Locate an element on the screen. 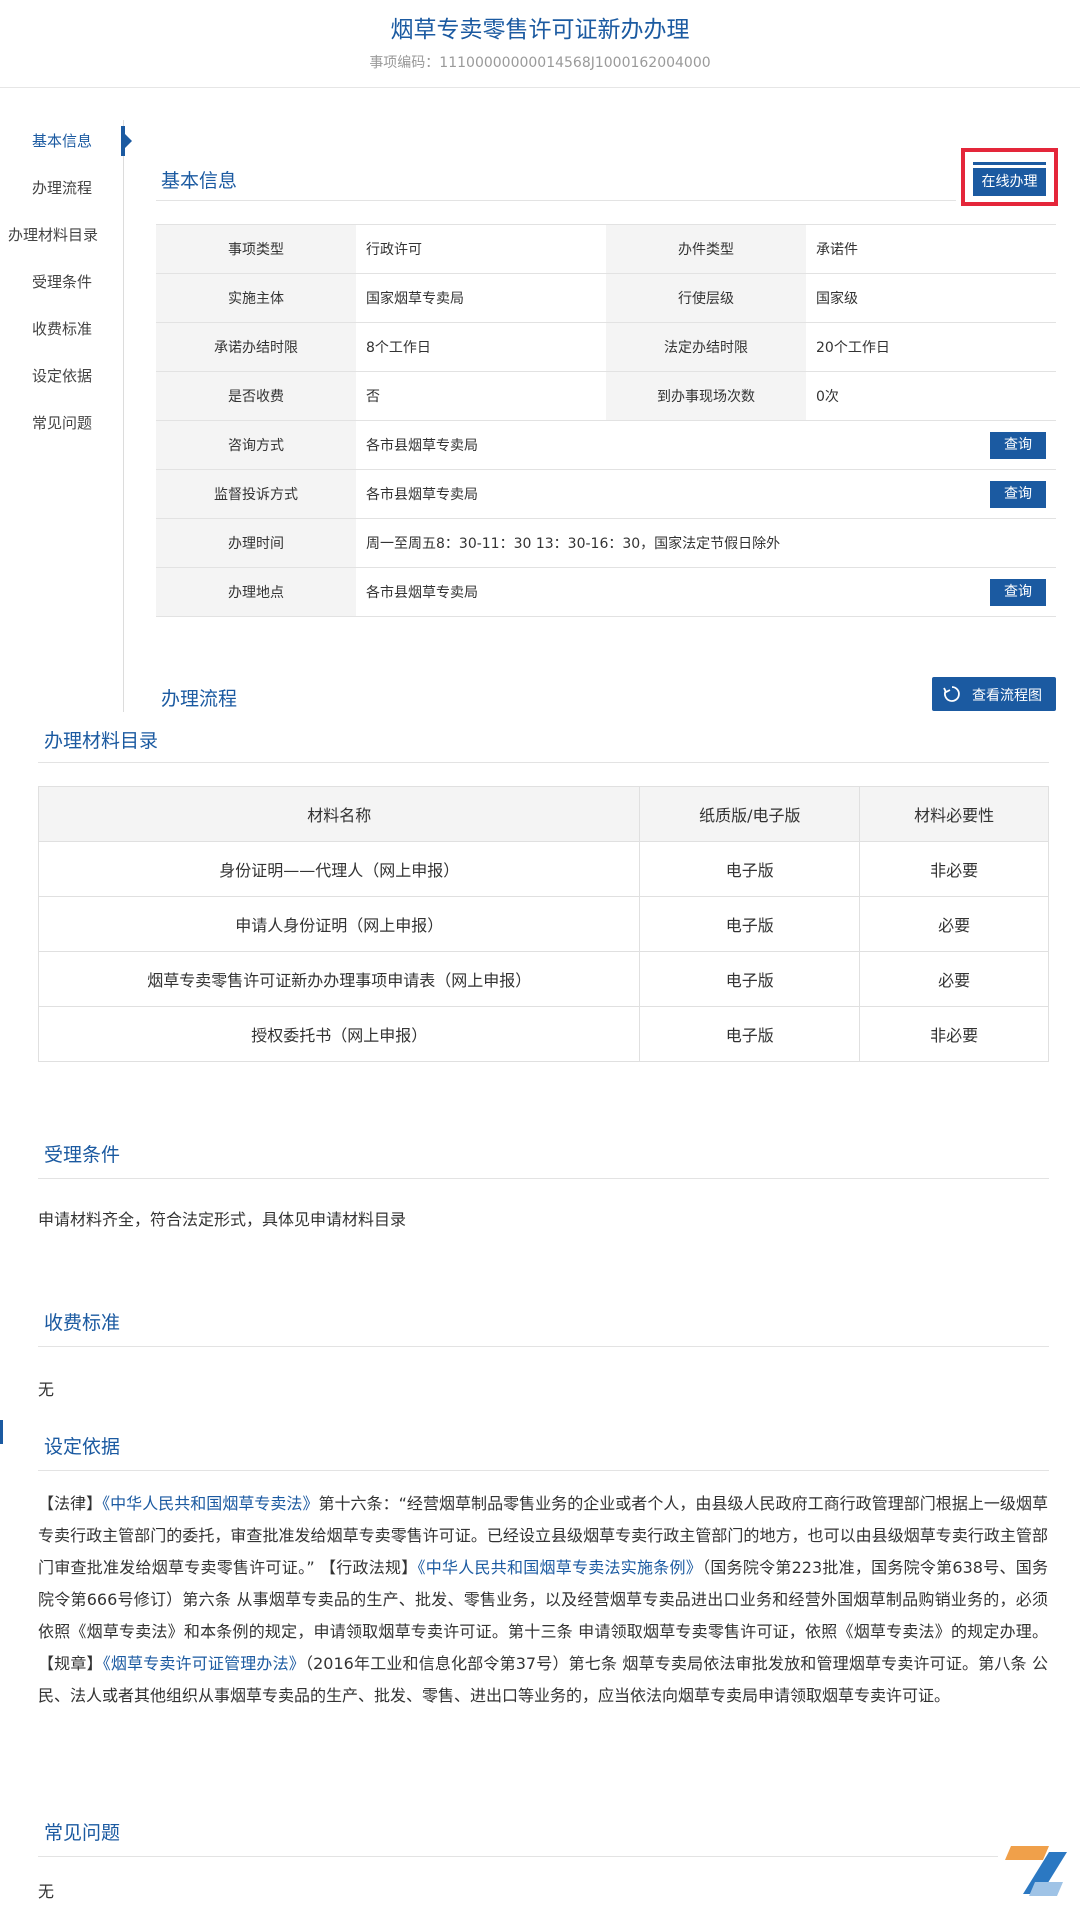 This screenshot has width=1080, height=1906. info-label: 承诺办结时限 is located at coordinates (256, 347).